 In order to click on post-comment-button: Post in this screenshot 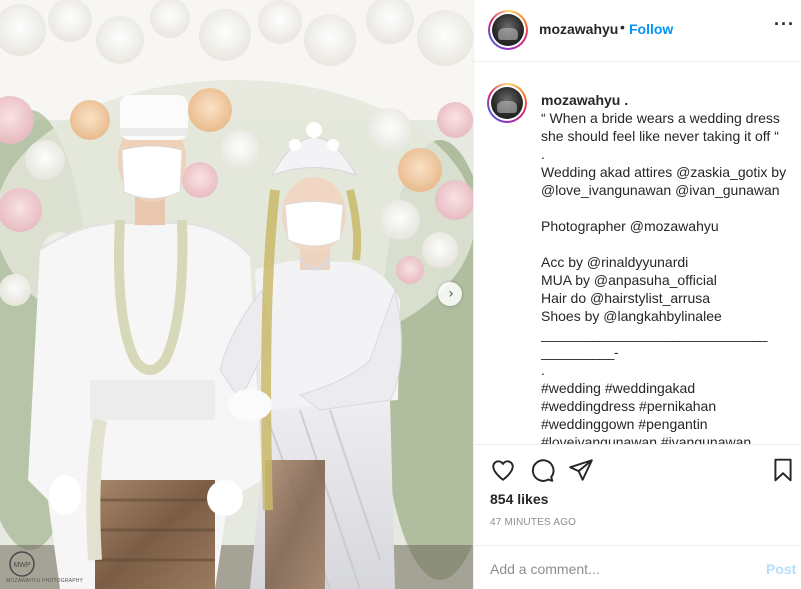, I will do `click(781, 569)`.